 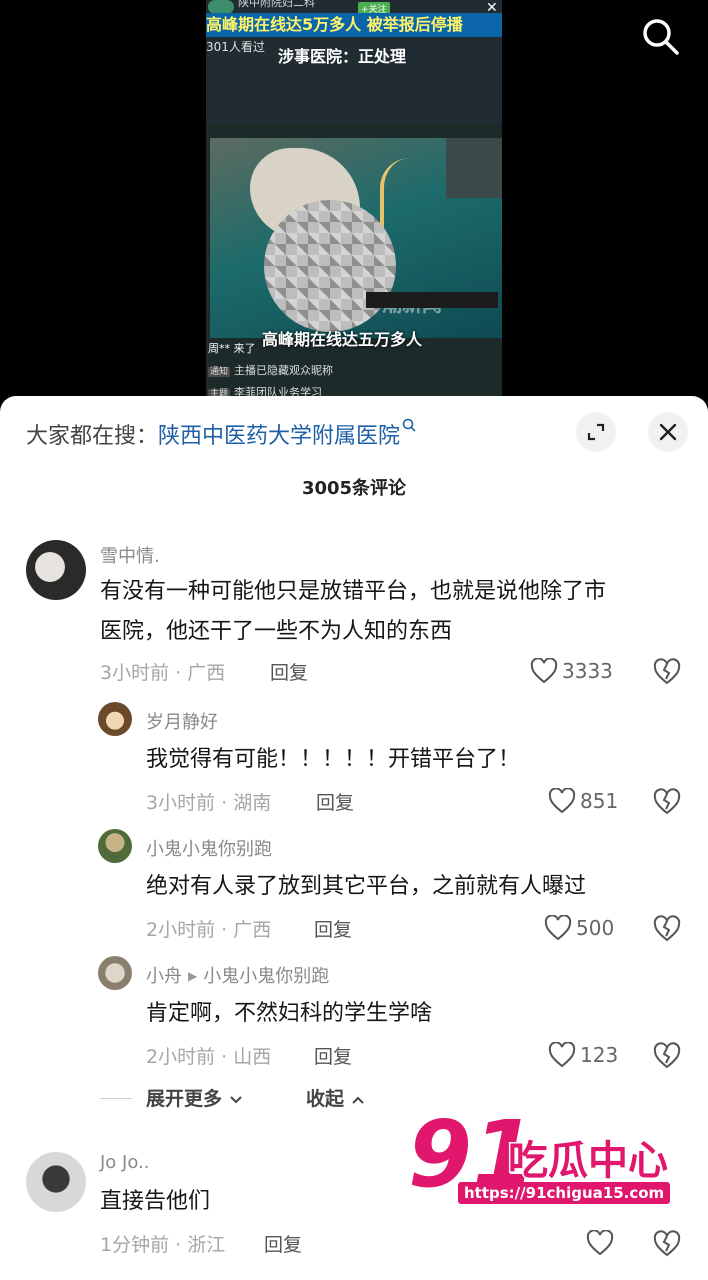 What do you see at coordinates (325, 1099) in the screenshot?
I see `collapse-label: 收起` at bounding box center [325, 1099].